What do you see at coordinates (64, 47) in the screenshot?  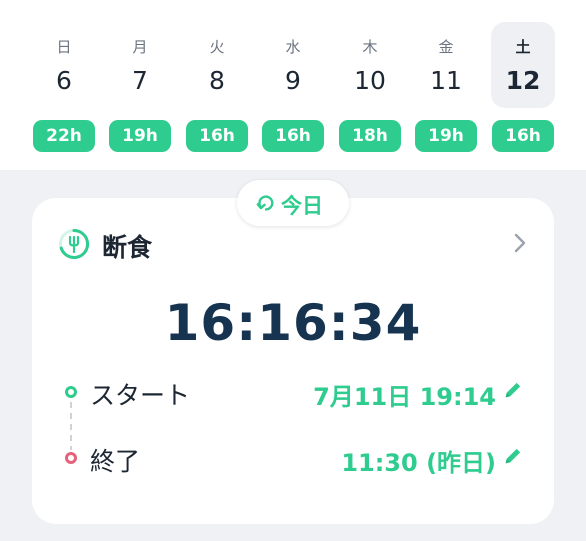 I see `weekday-label: 日` at bounding box center [64, 47].